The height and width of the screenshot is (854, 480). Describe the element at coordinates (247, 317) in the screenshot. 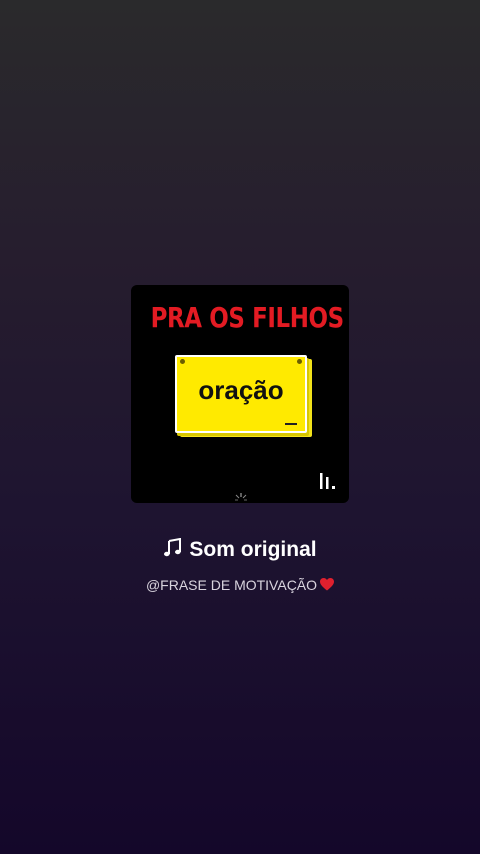

I see `cover-headline: PRA OS FILHOS` at that location.